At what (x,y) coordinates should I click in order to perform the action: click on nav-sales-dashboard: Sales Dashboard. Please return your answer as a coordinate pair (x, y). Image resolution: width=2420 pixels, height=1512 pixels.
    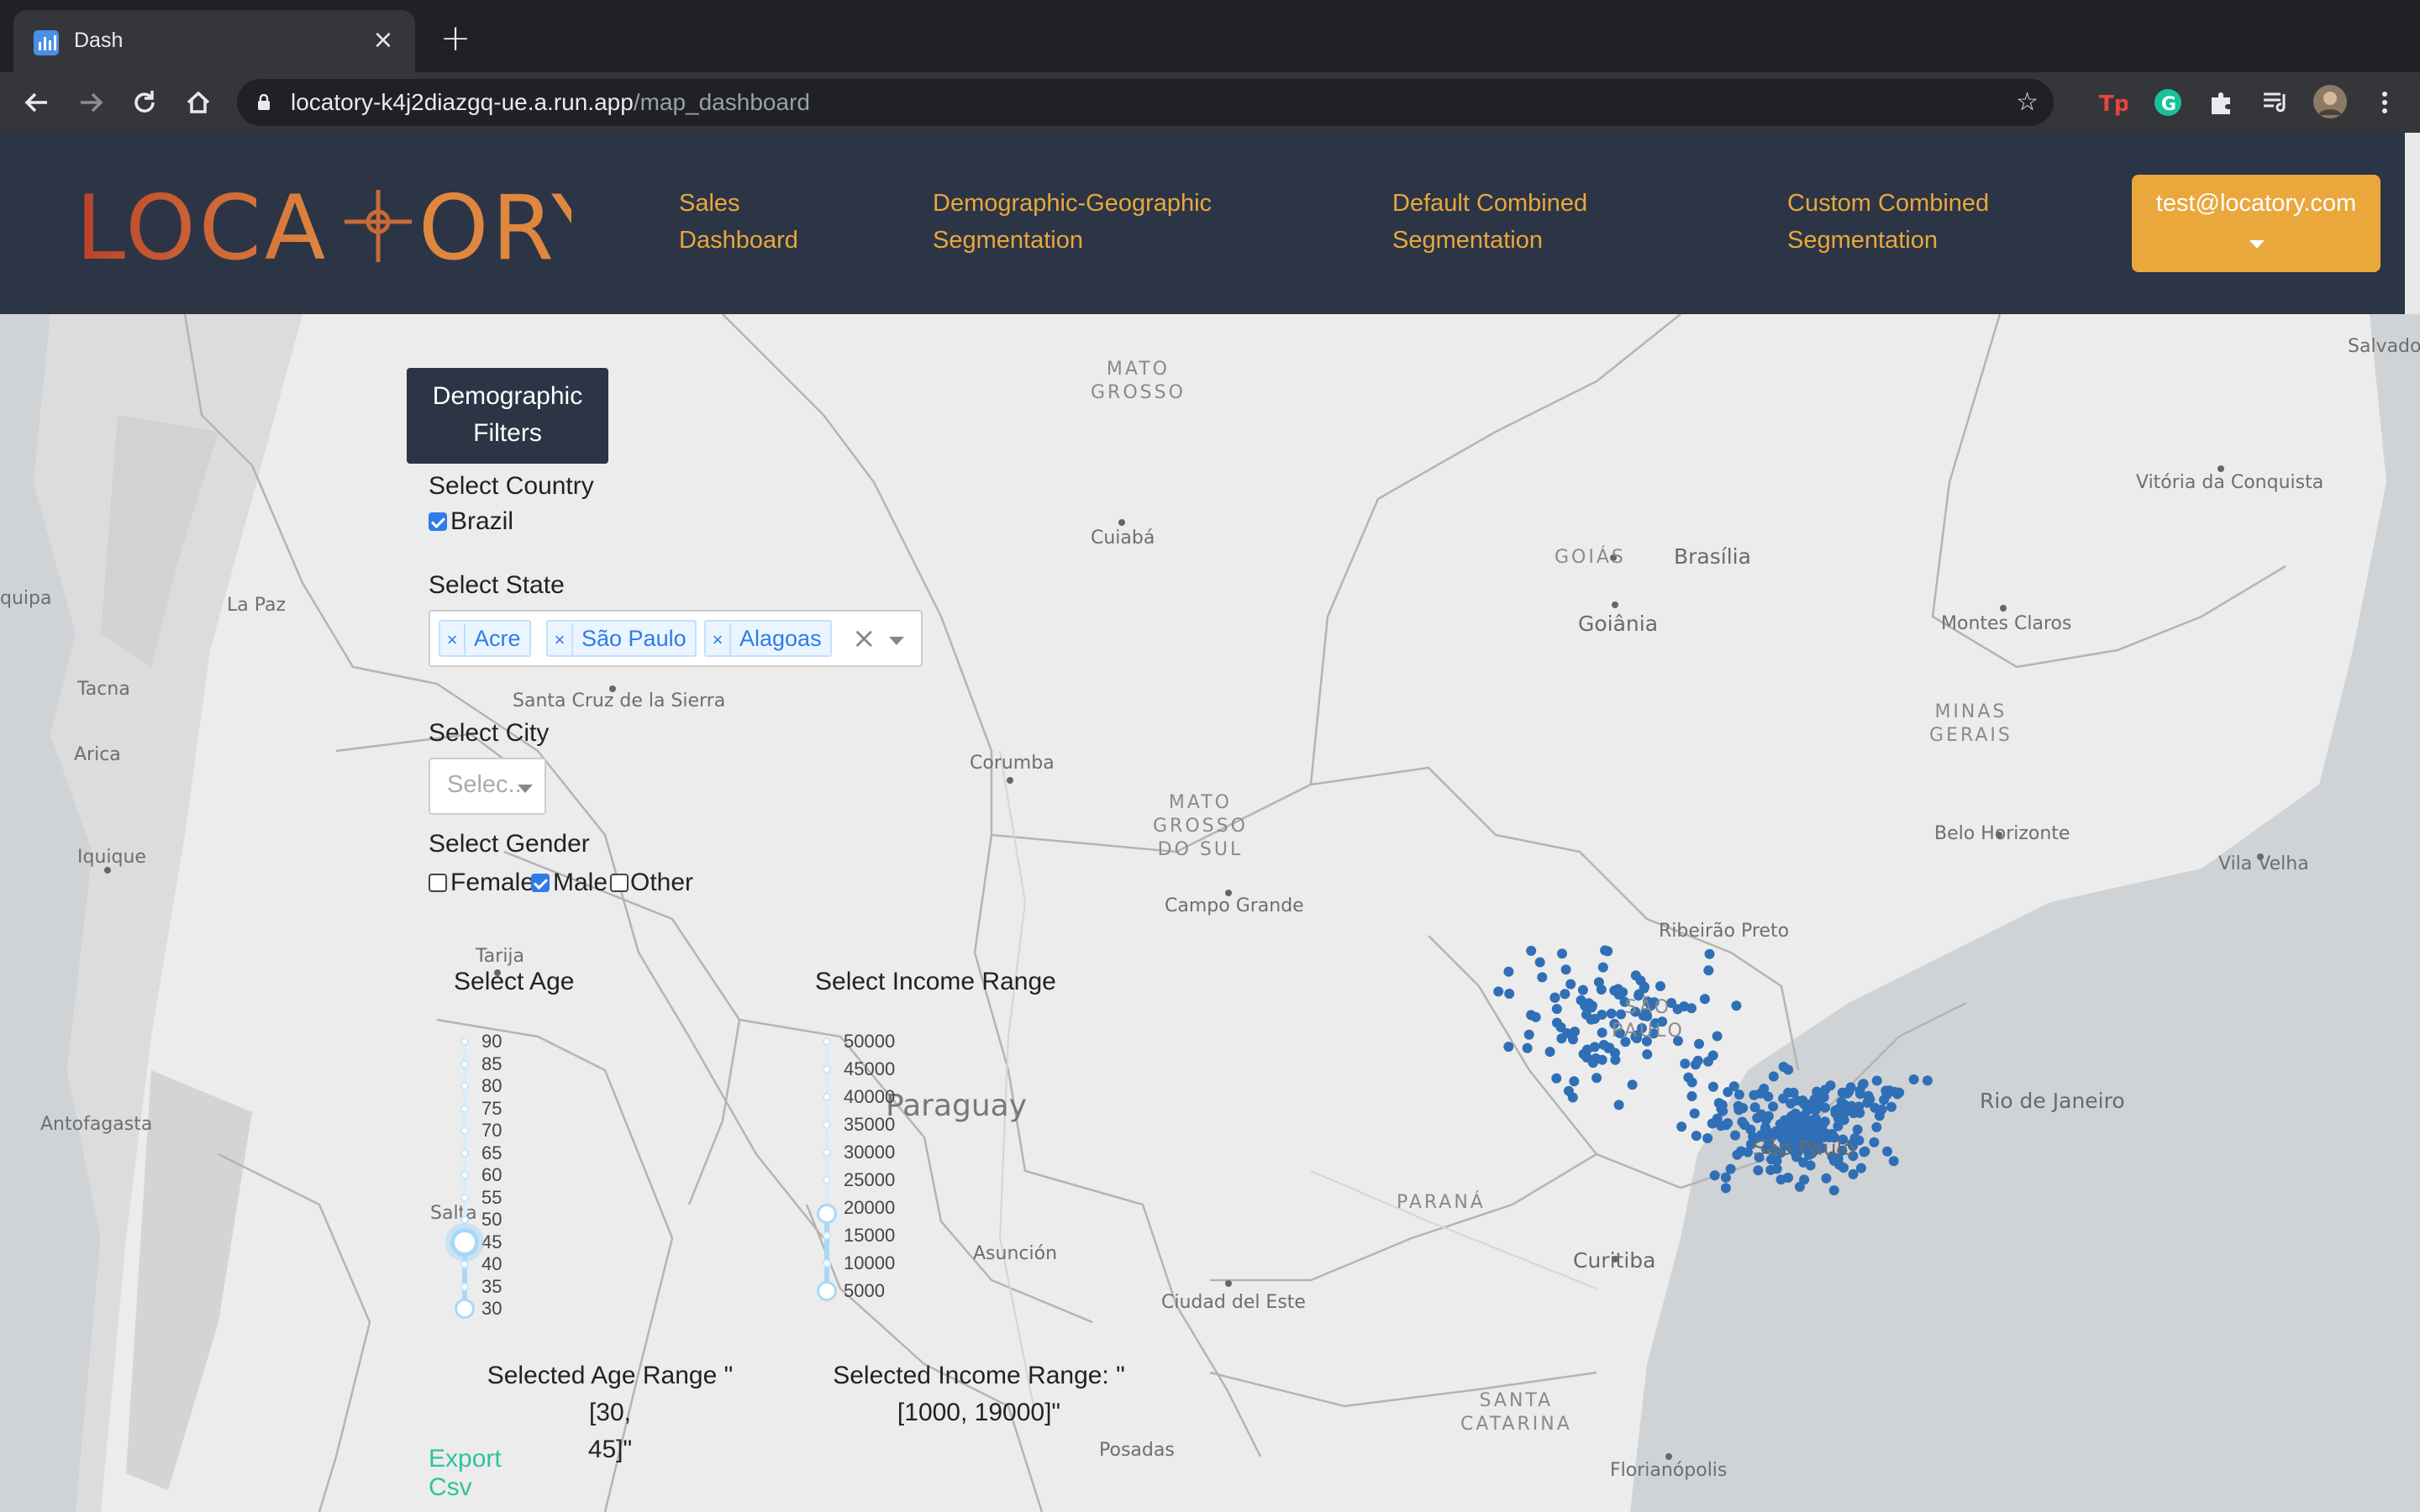
    Looking at the image, I should click on (738, 222).